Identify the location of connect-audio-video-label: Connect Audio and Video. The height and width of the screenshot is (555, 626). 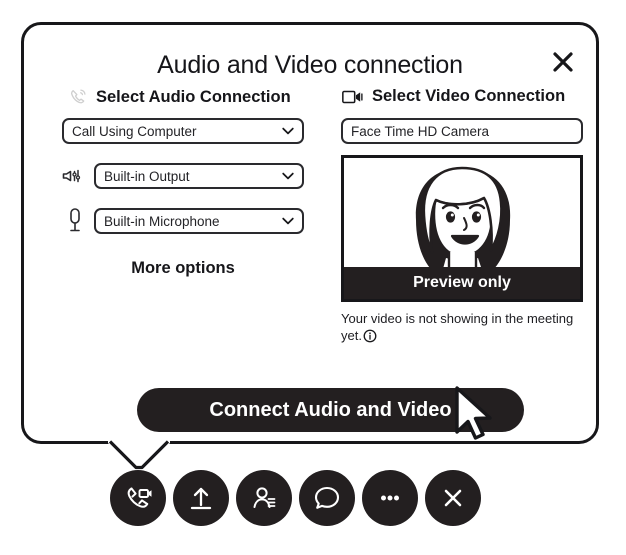
(330, 409).